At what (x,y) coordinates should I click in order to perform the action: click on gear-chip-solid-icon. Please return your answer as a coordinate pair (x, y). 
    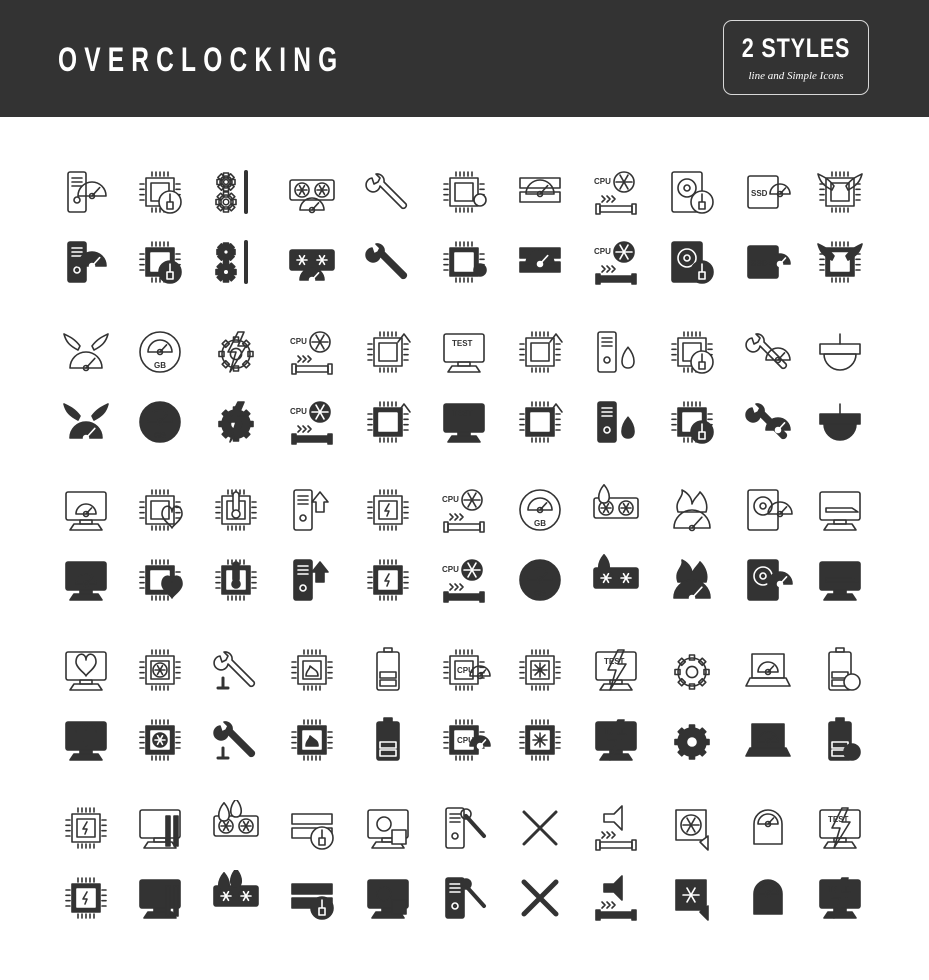
    Looking at the image, I should click on (692, 740).